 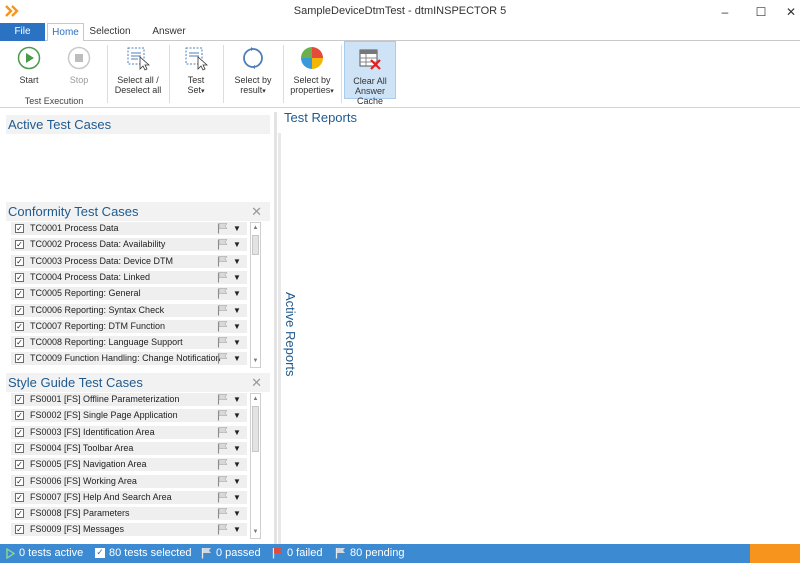 I want to click on list-item: ✓ TC0004 Process Data: Linked ▼, so click(x=129, y=277).